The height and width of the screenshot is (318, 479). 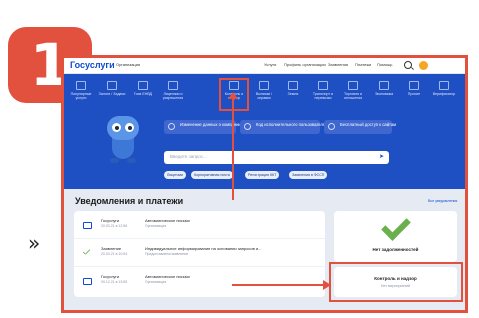 I want to click on category-verifier: Верификатор, so click(x=444, y=88).